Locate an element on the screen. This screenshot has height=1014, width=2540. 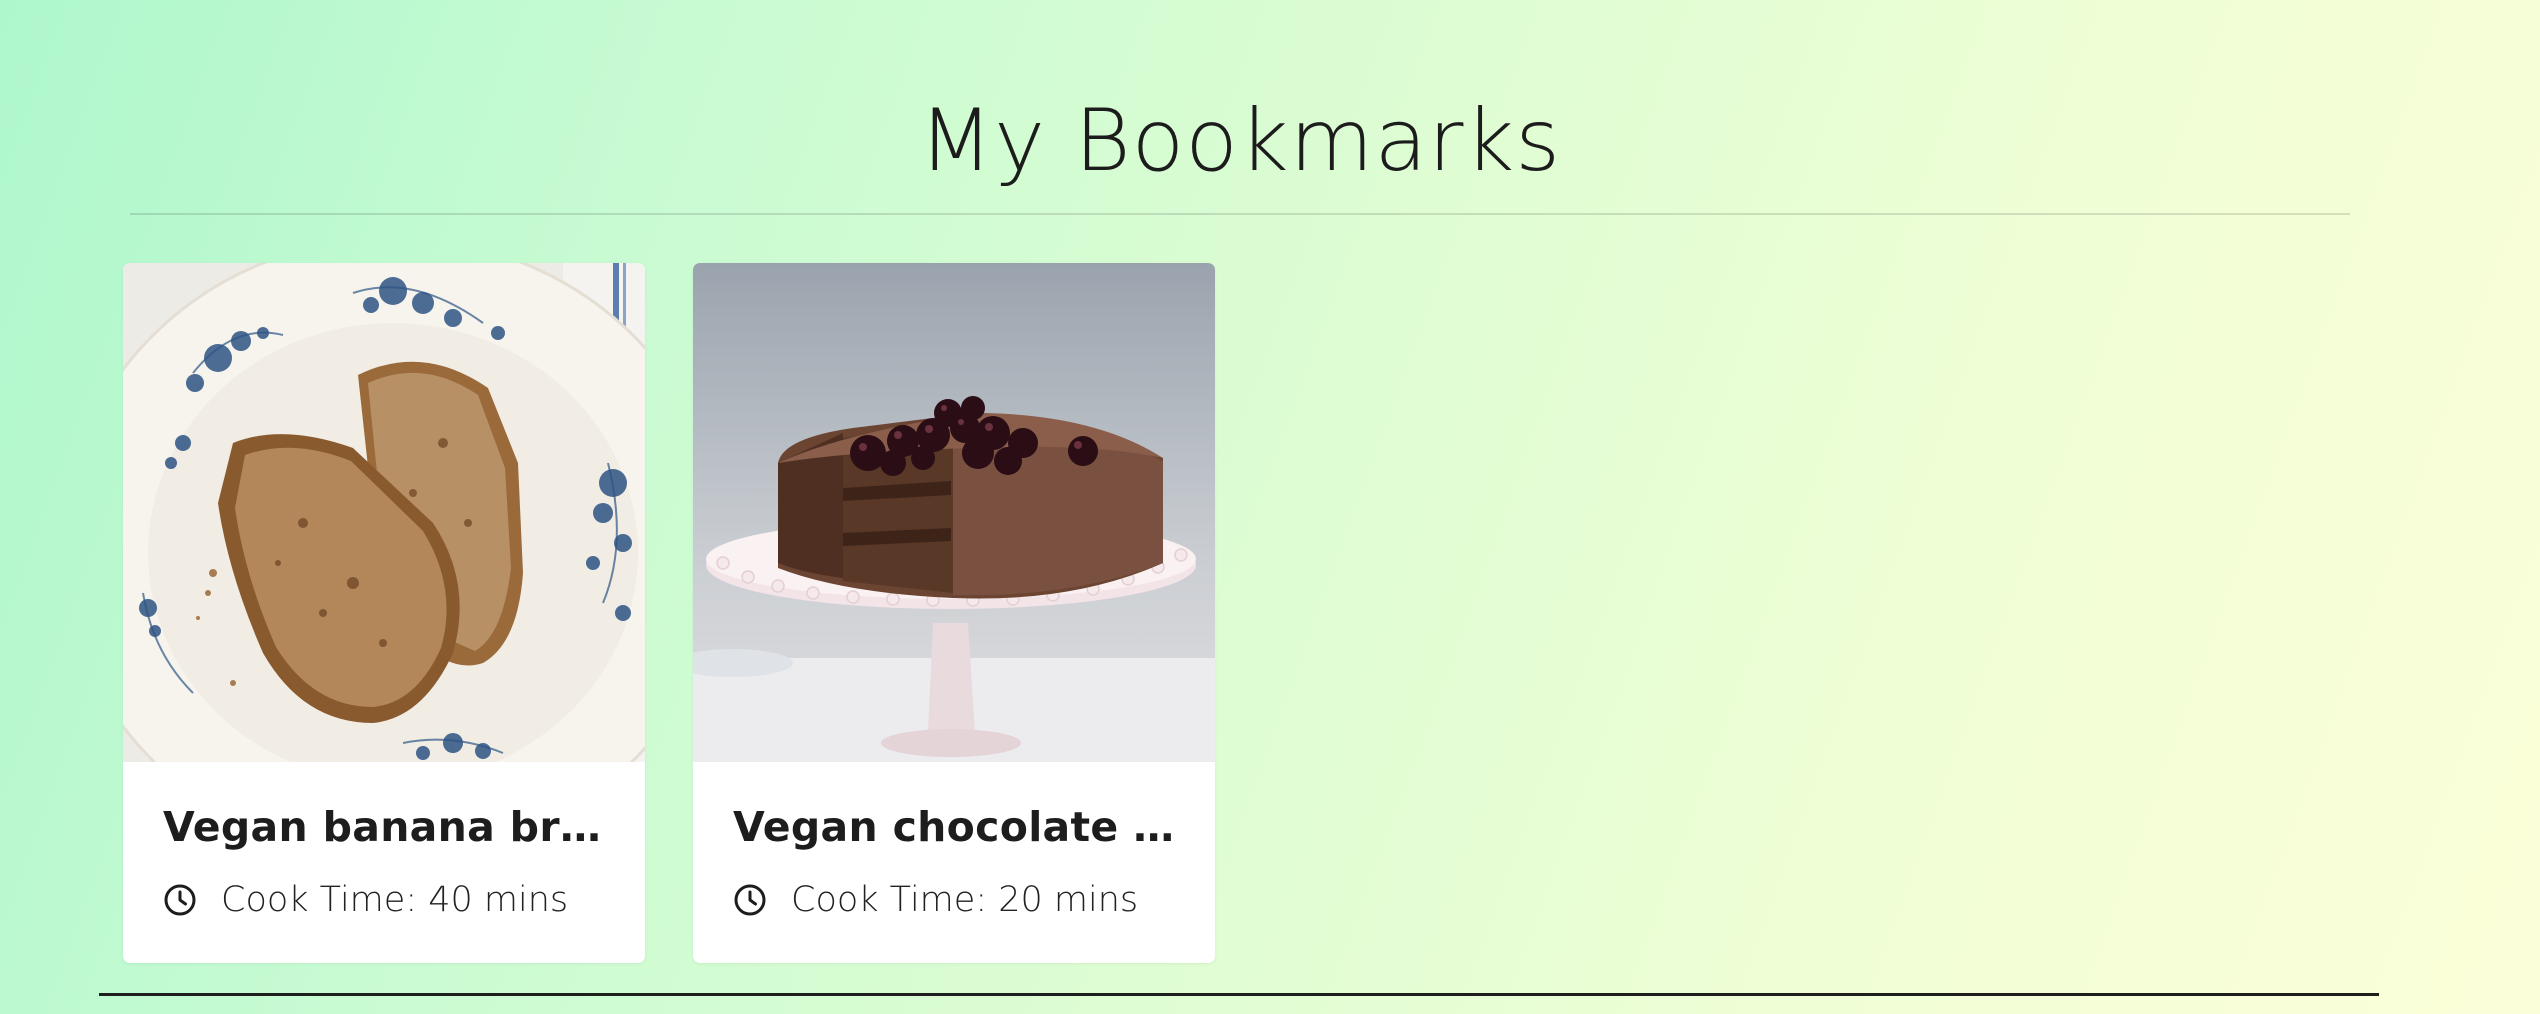
chocolate-cake-photo is located at coordinates (954, 512).